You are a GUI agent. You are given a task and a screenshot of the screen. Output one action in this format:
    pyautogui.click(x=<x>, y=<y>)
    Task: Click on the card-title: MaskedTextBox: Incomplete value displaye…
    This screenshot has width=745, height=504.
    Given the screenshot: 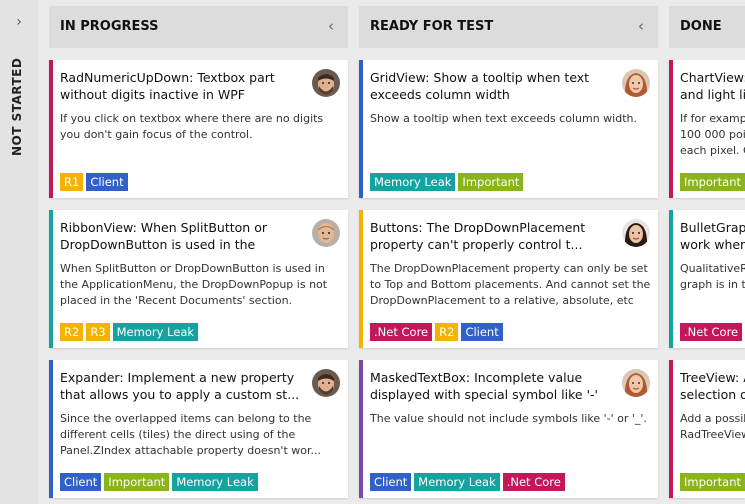 What is the action you would take?
    pyautogui.click(x=484, y=386)
    